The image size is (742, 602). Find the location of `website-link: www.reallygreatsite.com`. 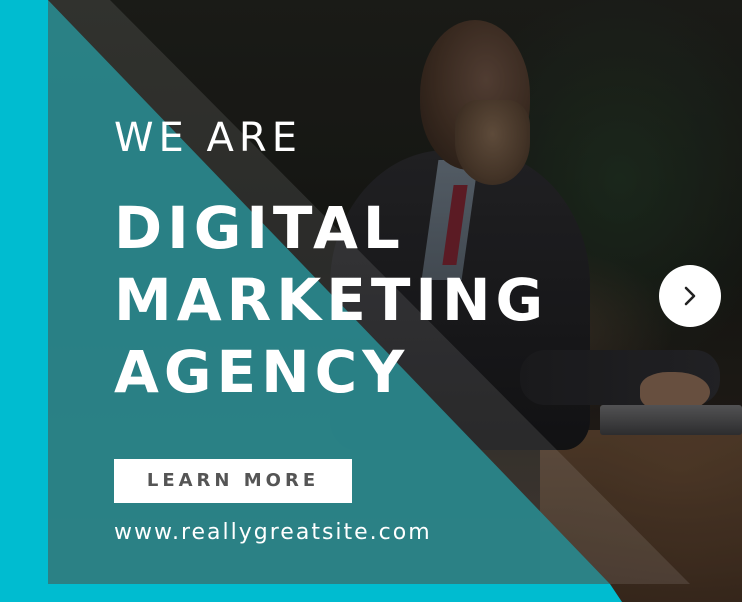

website-link: www.reallygreatsite.com is located at coordinates (273, 532).